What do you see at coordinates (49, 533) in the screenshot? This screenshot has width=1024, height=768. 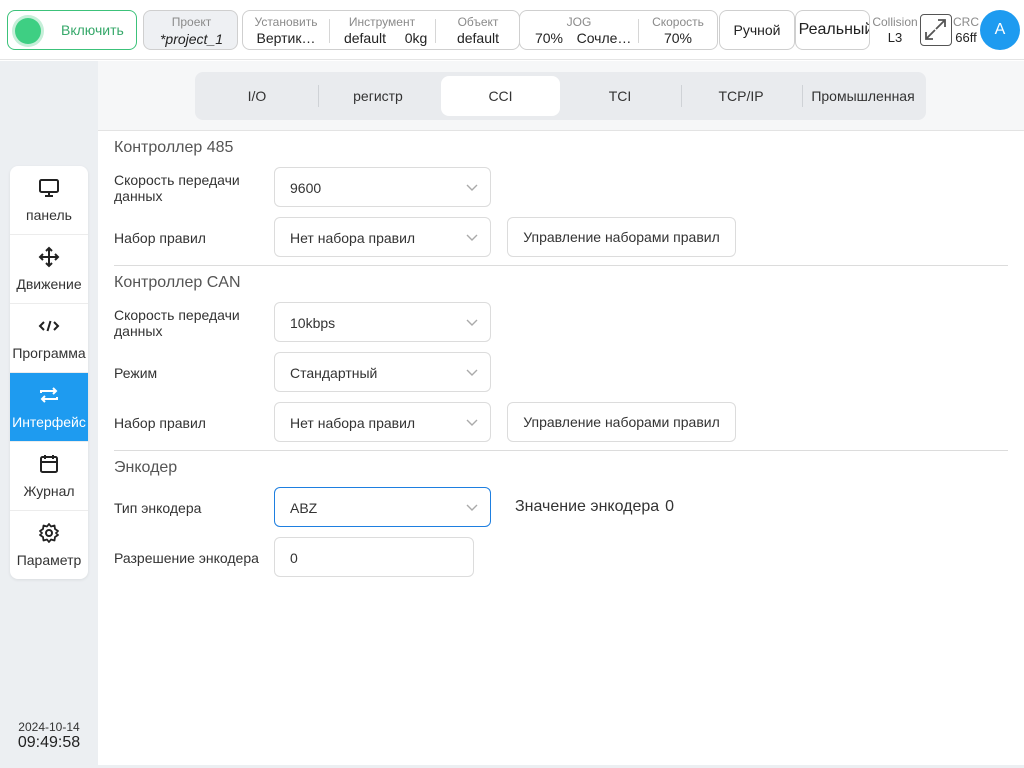 I see `gear-icon` at bounding box center [49, 533].